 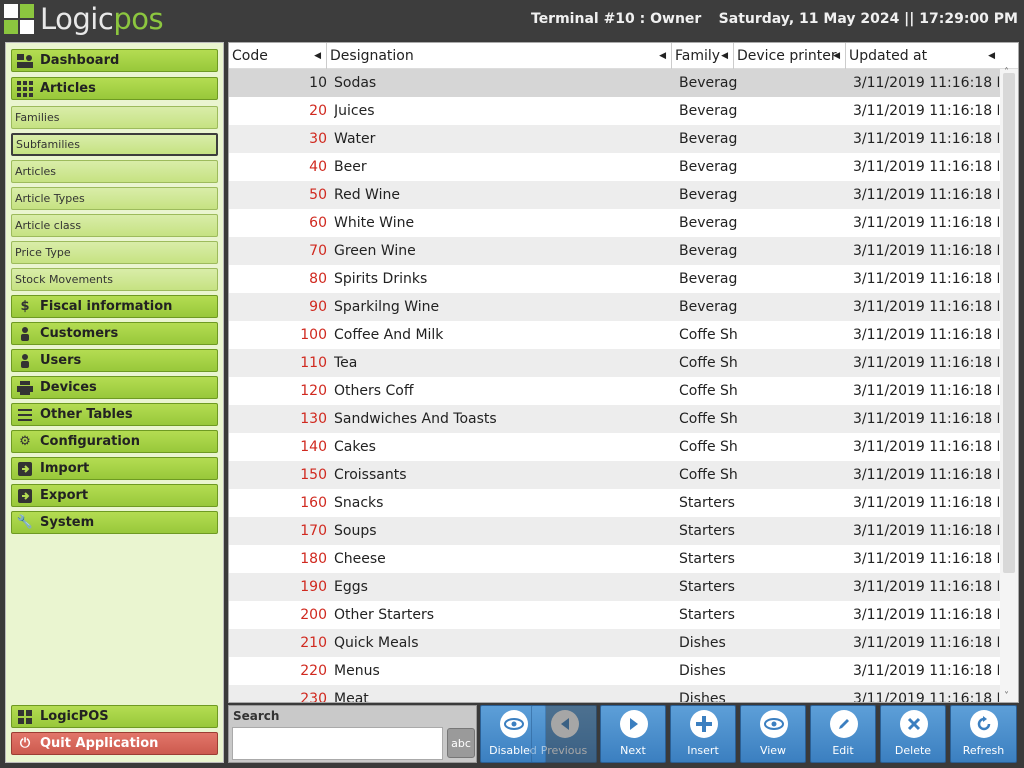 I want to click on edit-button: Edit, so click(x=843, y=734).